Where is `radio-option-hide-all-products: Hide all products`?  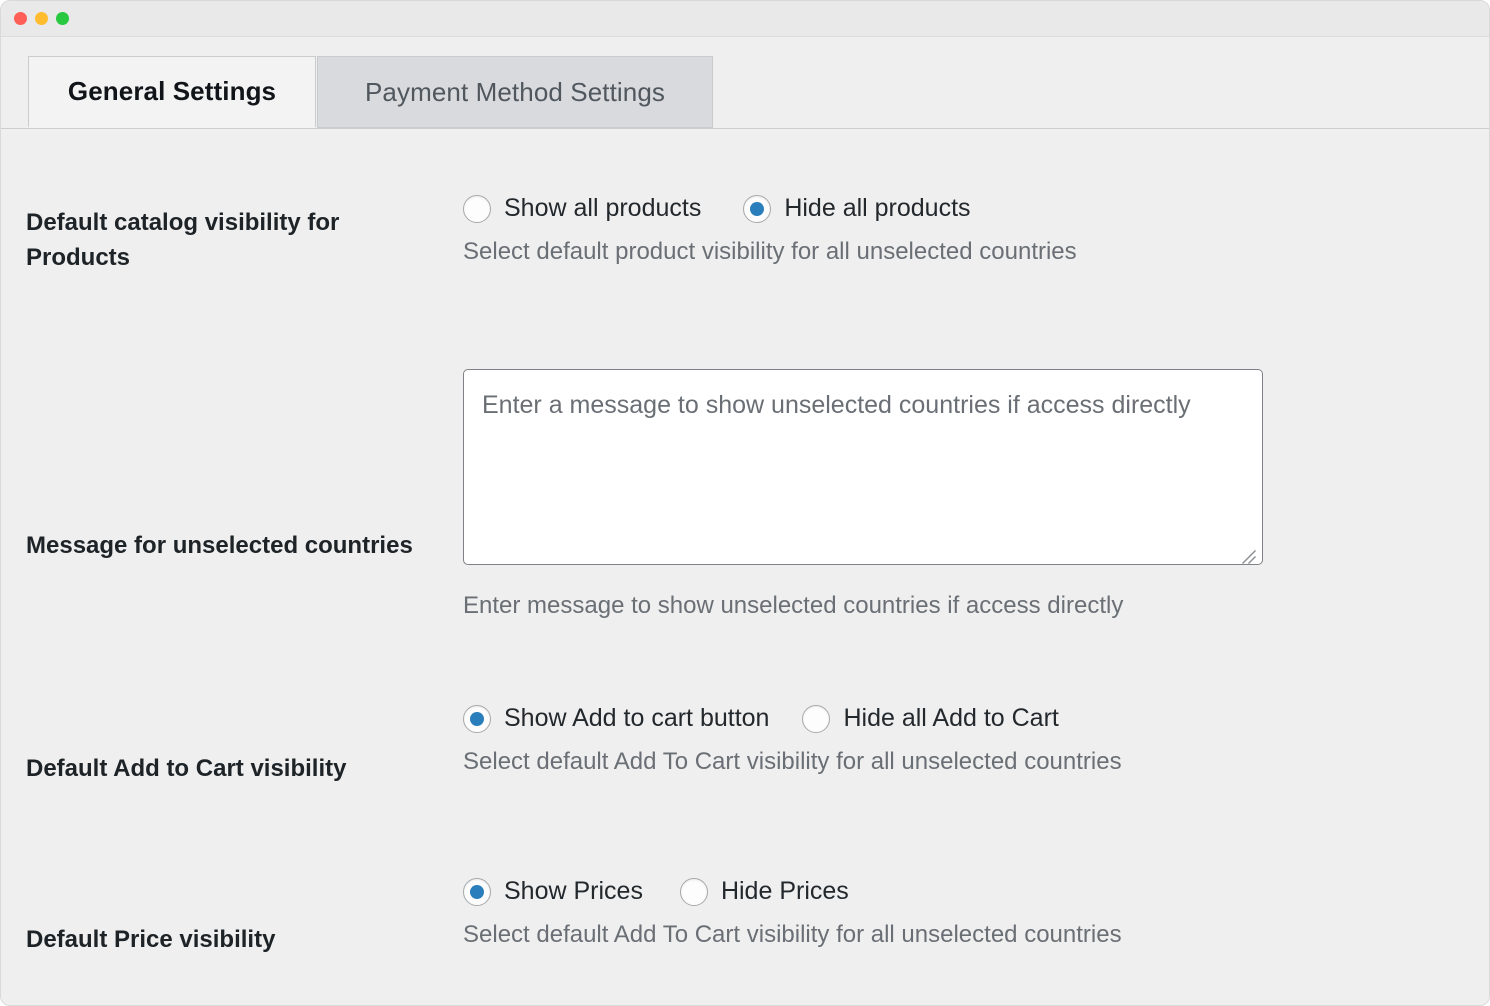 radio-option-hide-all-products: Hide all products is located at coordinates (857, 208).